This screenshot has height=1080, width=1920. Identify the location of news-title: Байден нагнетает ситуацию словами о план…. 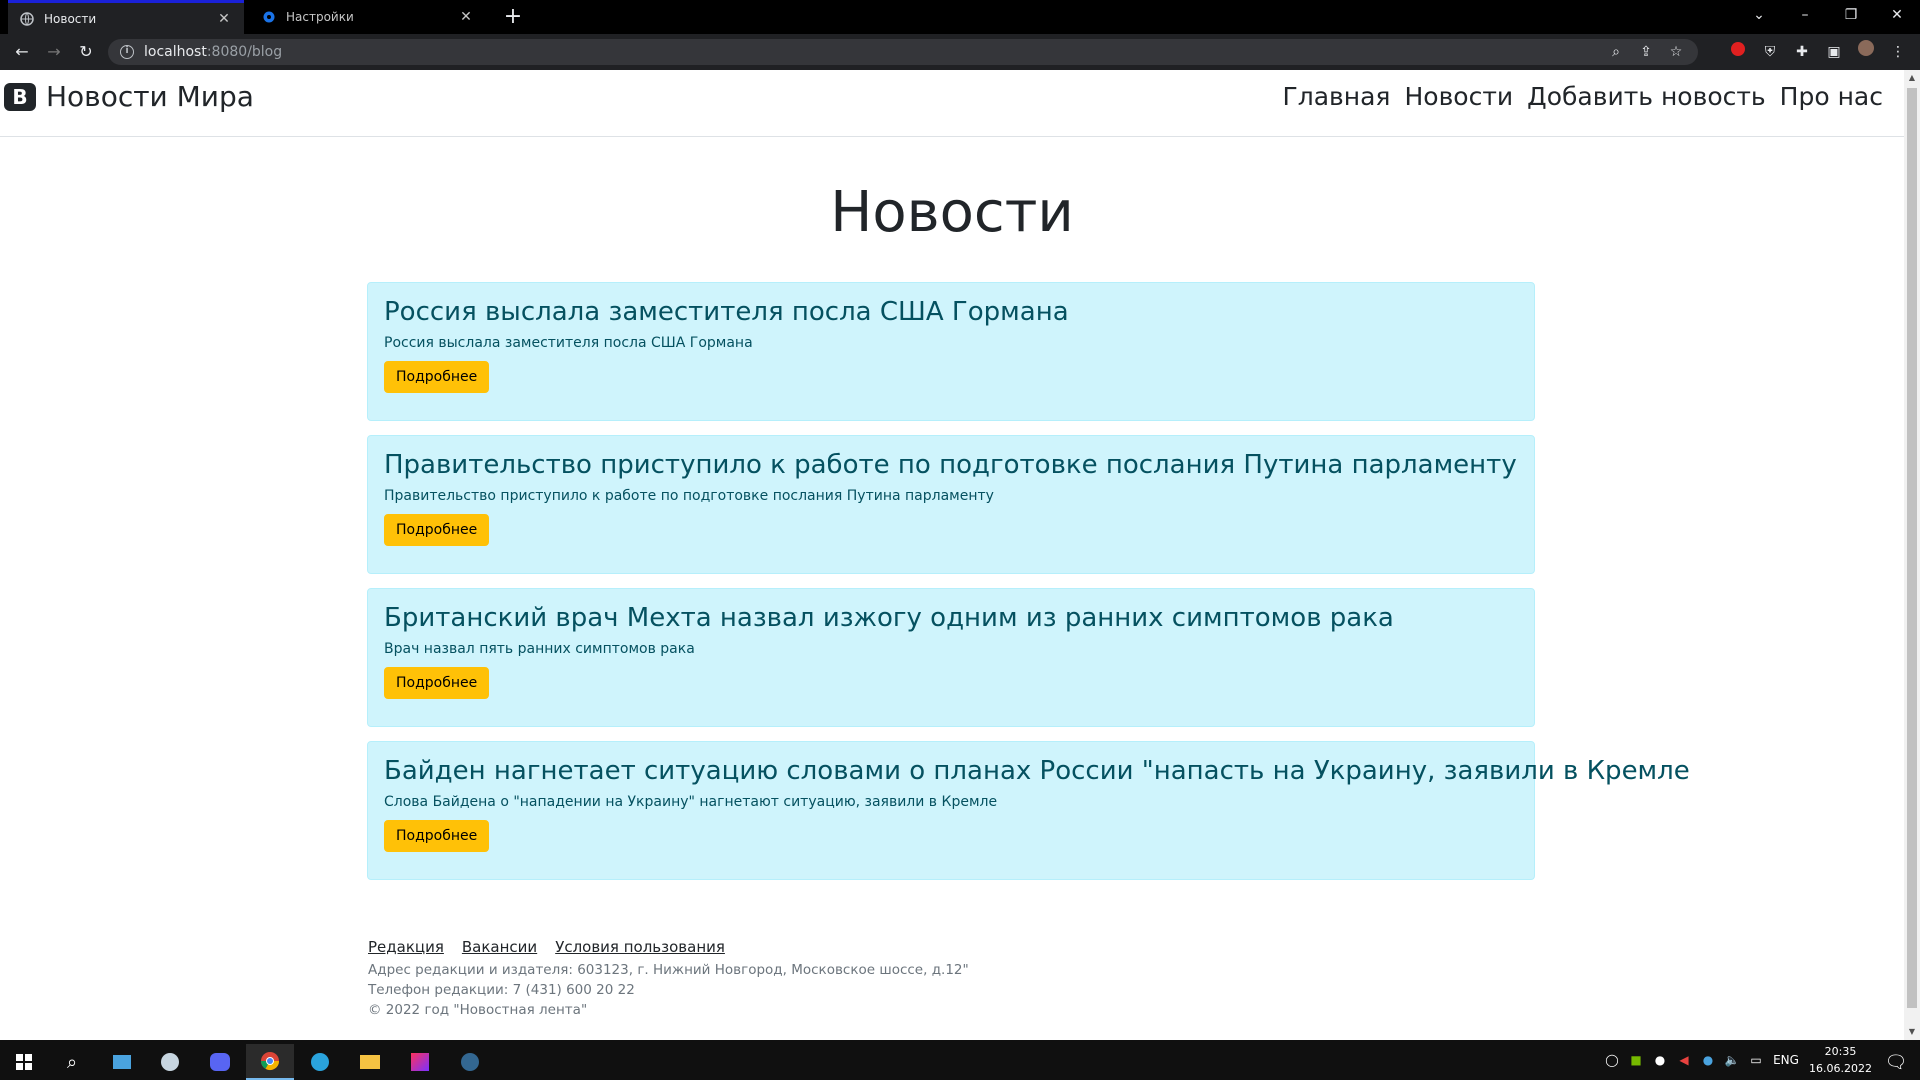
(1037, 771).